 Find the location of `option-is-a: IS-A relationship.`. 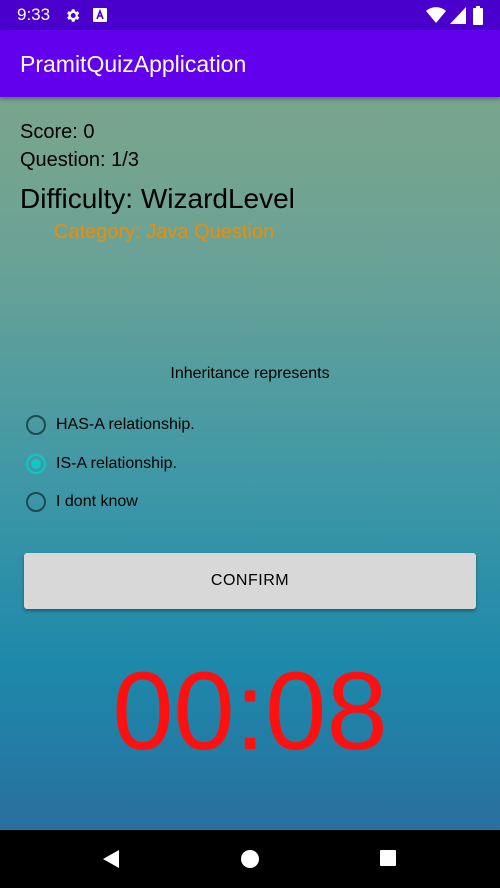

option-is-a: IS-A relationship. is located at coordinates (101, 464).